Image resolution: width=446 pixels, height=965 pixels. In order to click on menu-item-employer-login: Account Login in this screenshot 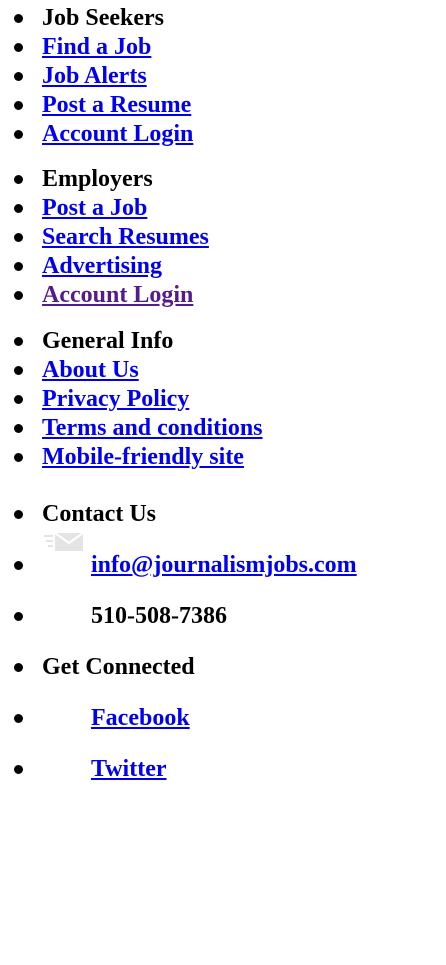, I will do `click(223, 295)`.